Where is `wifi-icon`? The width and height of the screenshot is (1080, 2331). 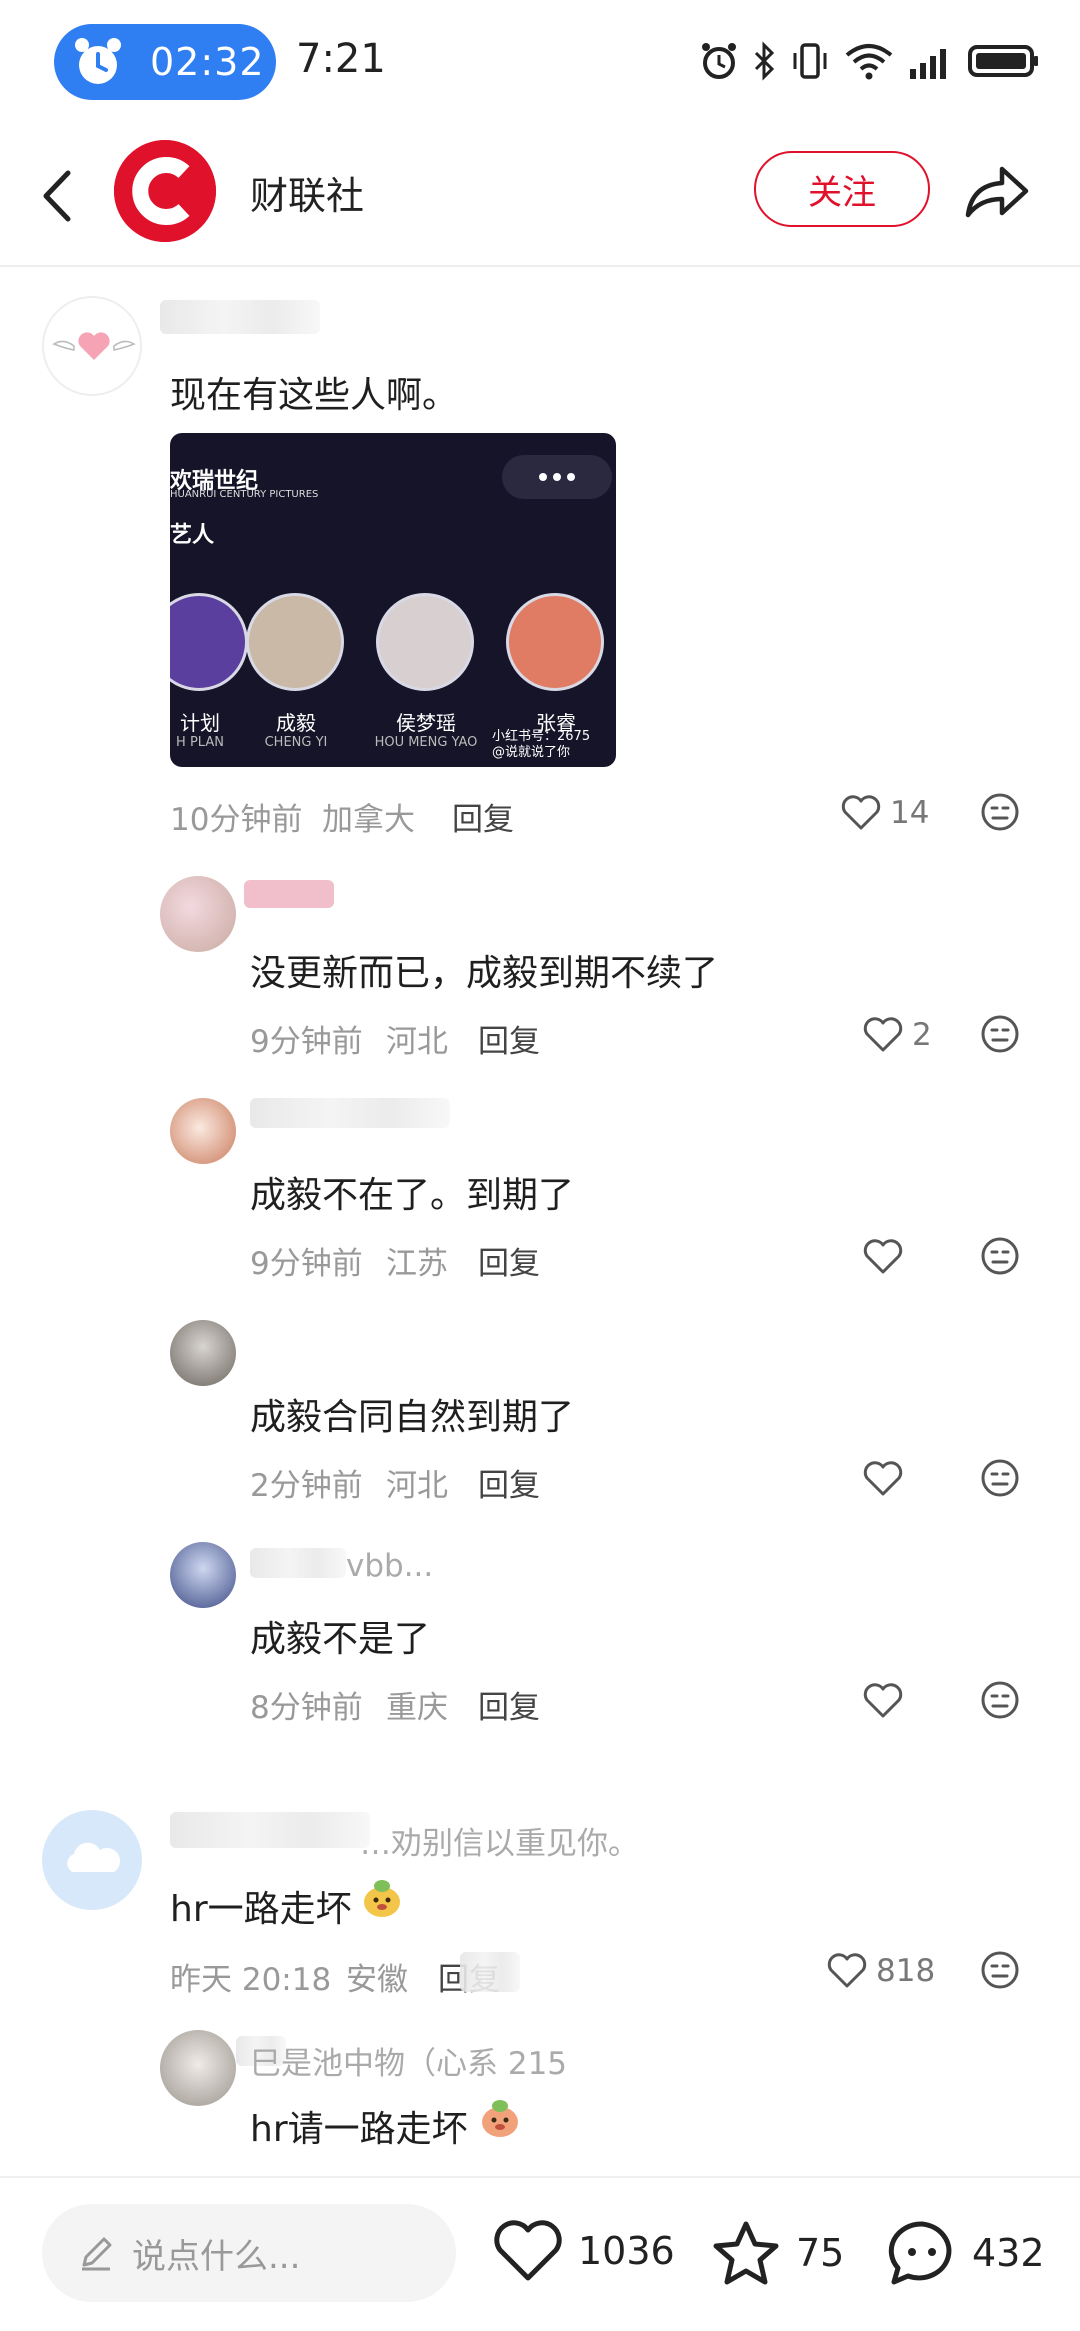
wifi-icon is located at coordinates (869, 62).